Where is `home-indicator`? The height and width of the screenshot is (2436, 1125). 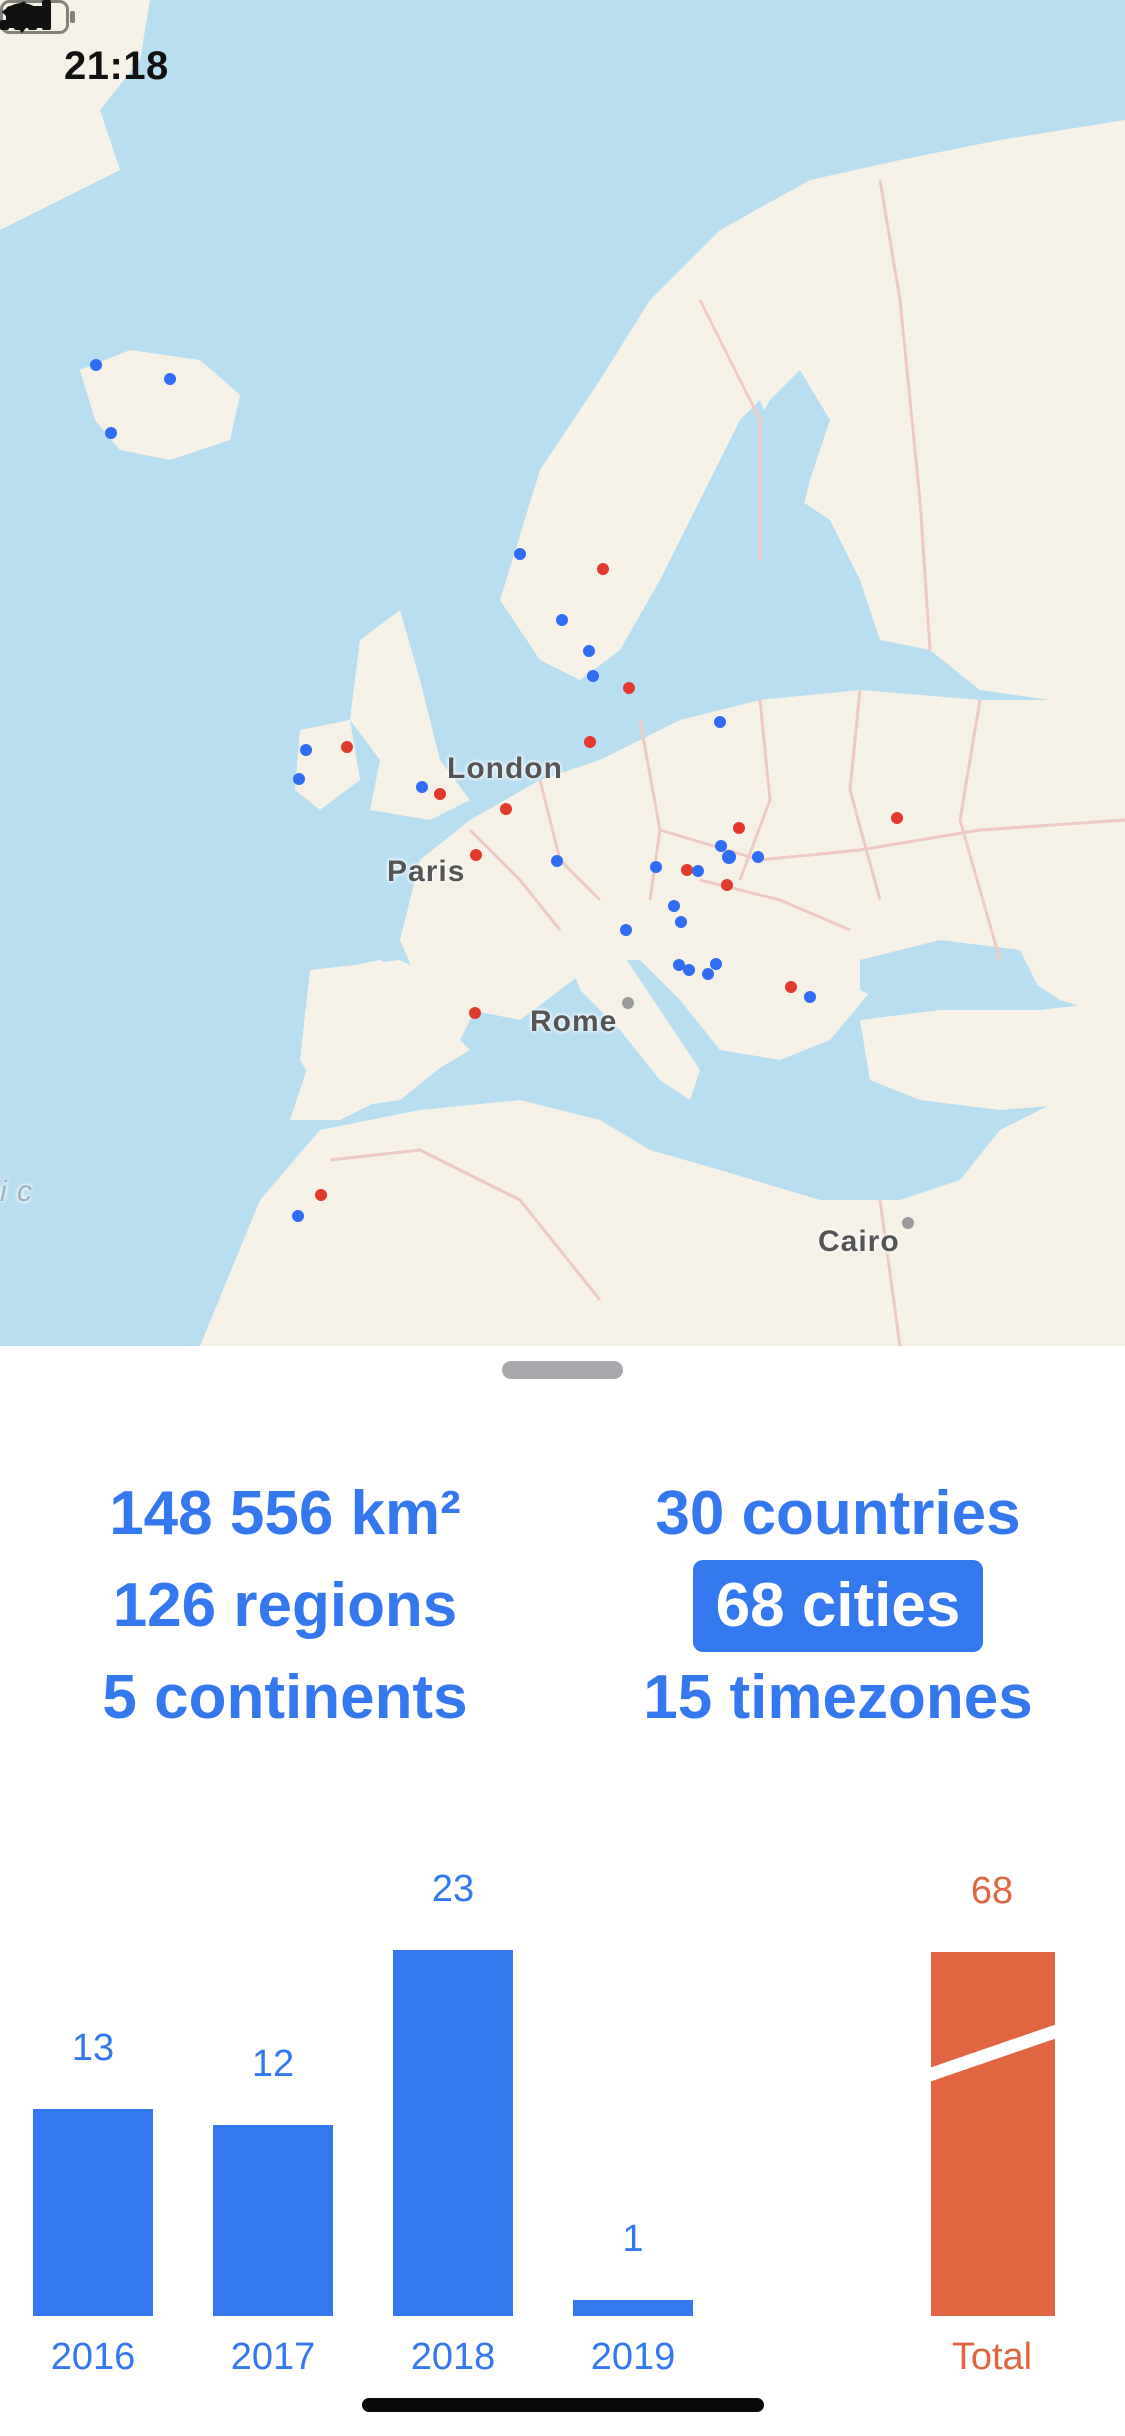
home-indicator is located at coordinates (563, 2405).